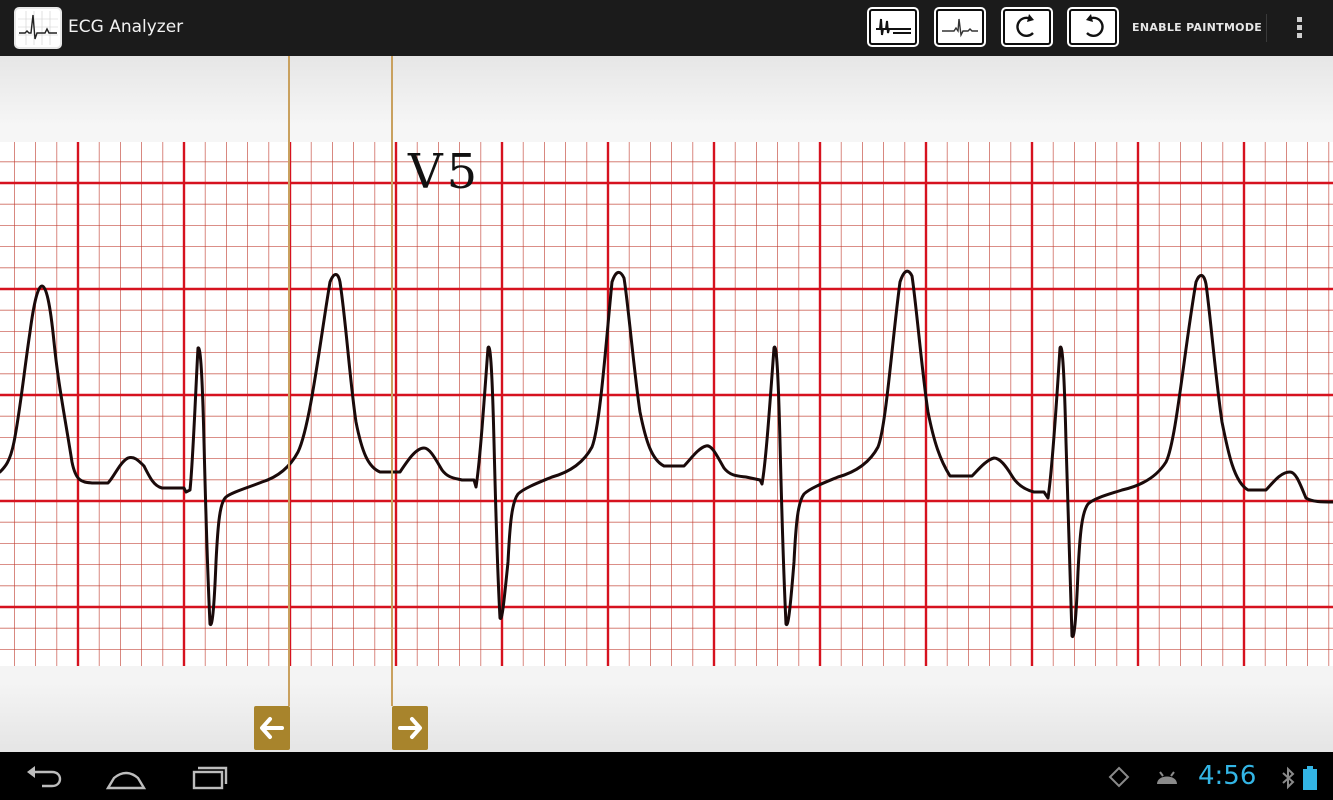 Image resolution: width=1333 pixels, height=800 pixels. What do you see at coordinates (1310, 778) in the screenshot?
I see `battery-icon` at bounding box center [1310, 778].